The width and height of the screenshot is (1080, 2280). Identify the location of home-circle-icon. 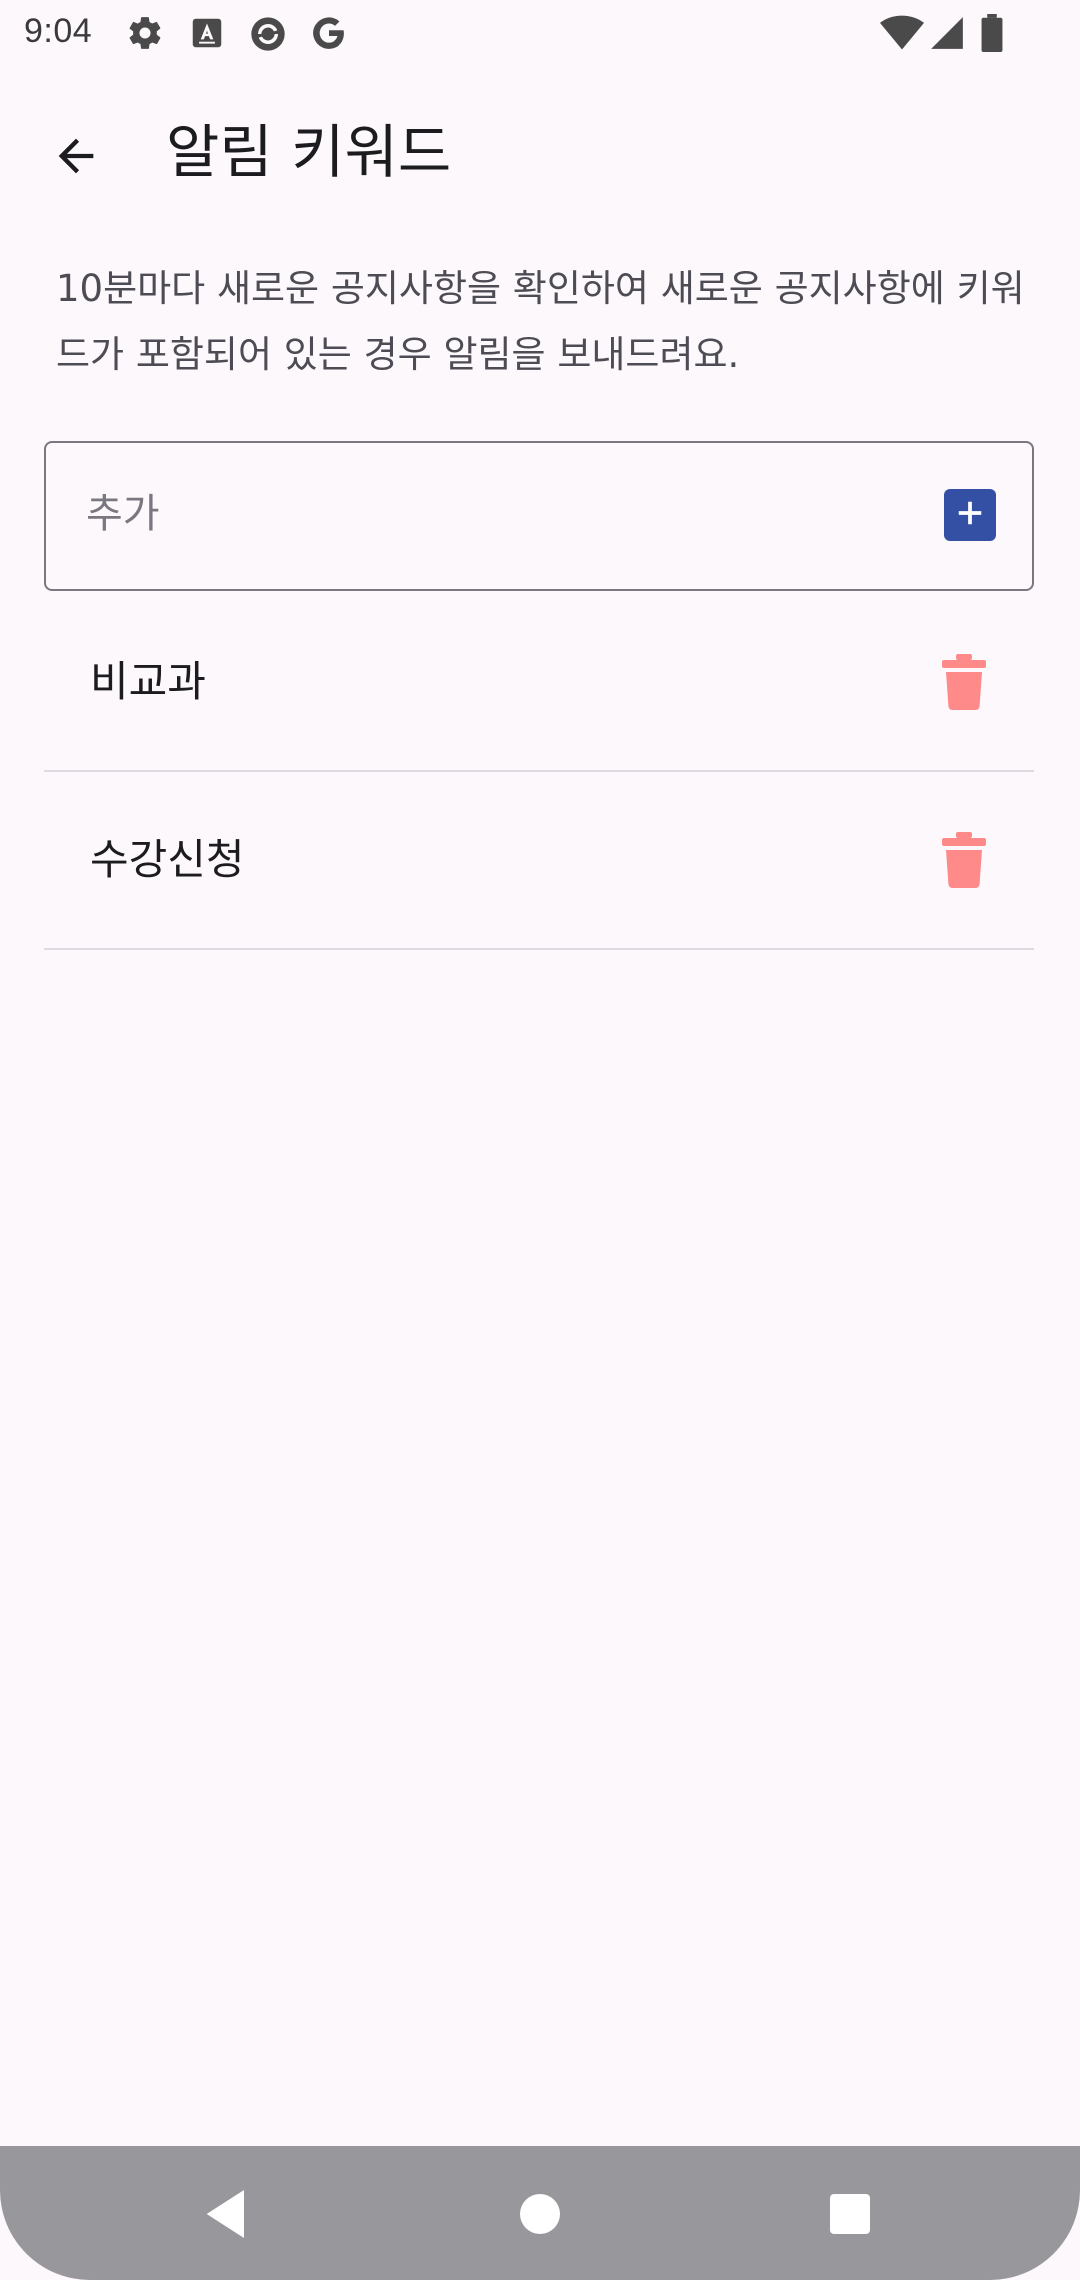
(540, 2222).